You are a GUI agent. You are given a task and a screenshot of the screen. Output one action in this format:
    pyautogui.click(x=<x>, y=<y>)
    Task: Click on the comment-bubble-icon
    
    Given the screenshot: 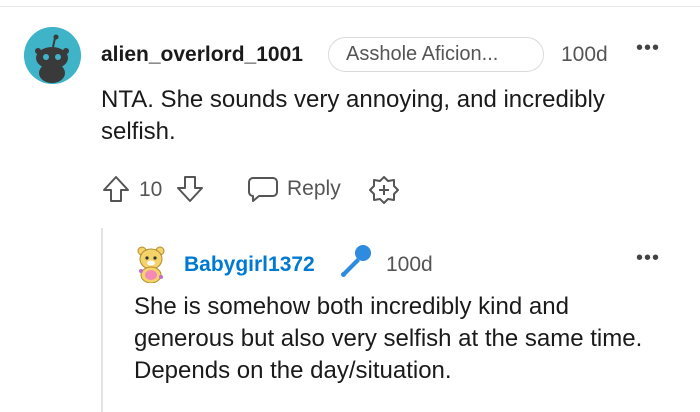 What is the action you would take?
    pyautogui.click(x=263, y=191)
    